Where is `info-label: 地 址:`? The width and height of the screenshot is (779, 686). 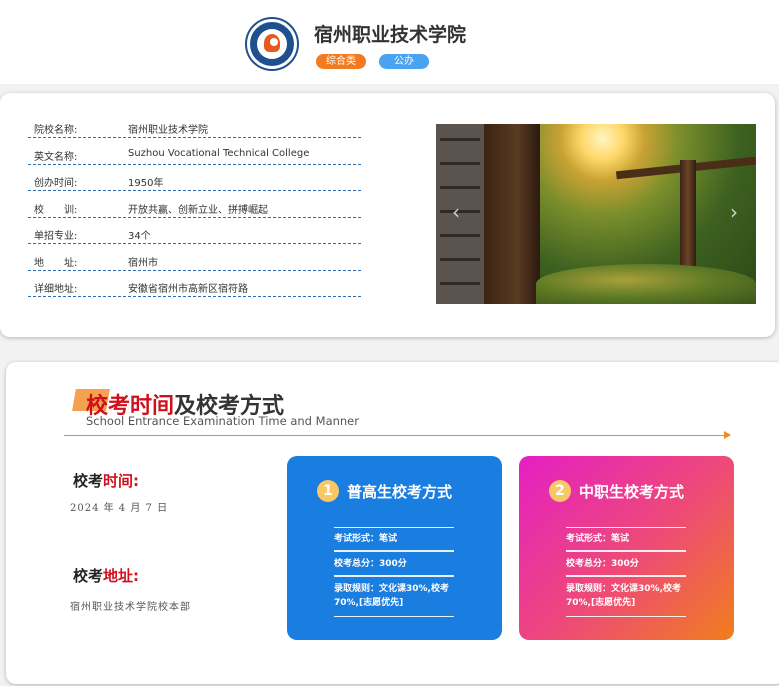
info-label: 地 址: is located at coordinates (56, 263).